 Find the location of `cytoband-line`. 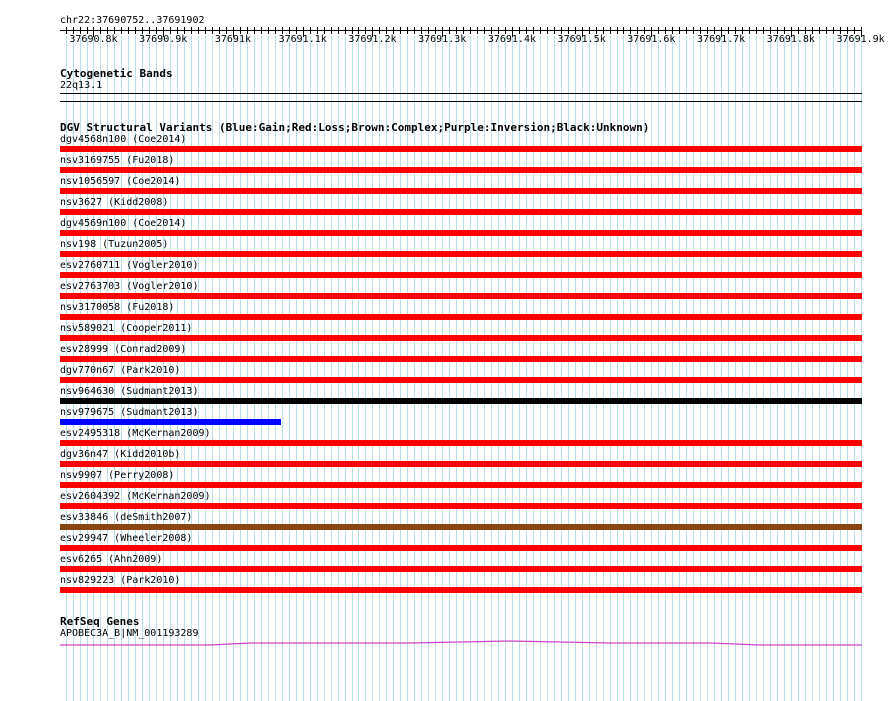

cytoband-line is located at coordinates (461, 93).